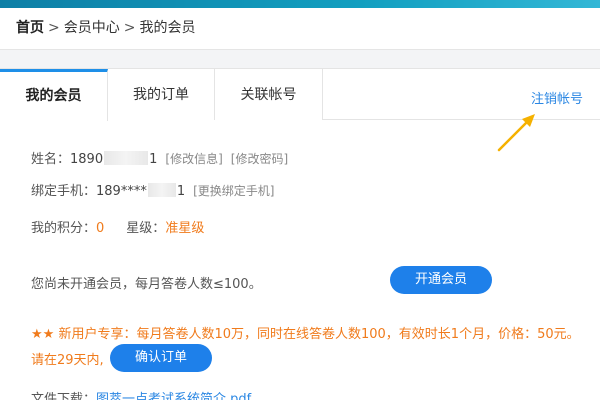  Describe the element at coordinates (269, 94) in the screenshot. I see `tab-linked-accounts: 关联帐号` at that location.